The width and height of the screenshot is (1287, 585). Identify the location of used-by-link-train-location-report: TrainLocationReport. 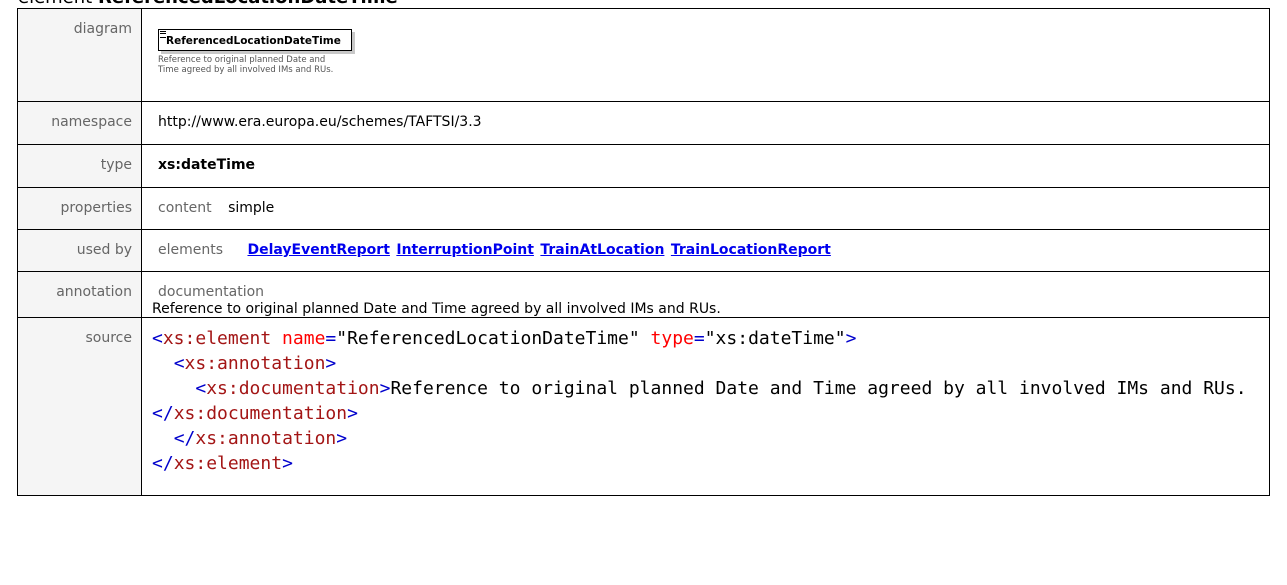
(751, 250).